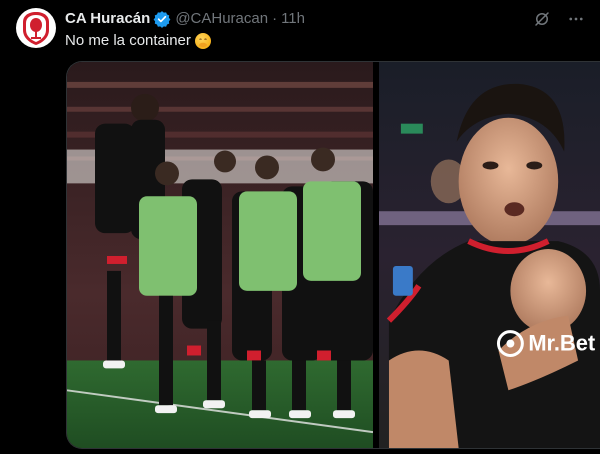 Image resolution: width=600 pixels, height=454 pixels. I want to click on display-name: CA Huracán, so click(107, 19).